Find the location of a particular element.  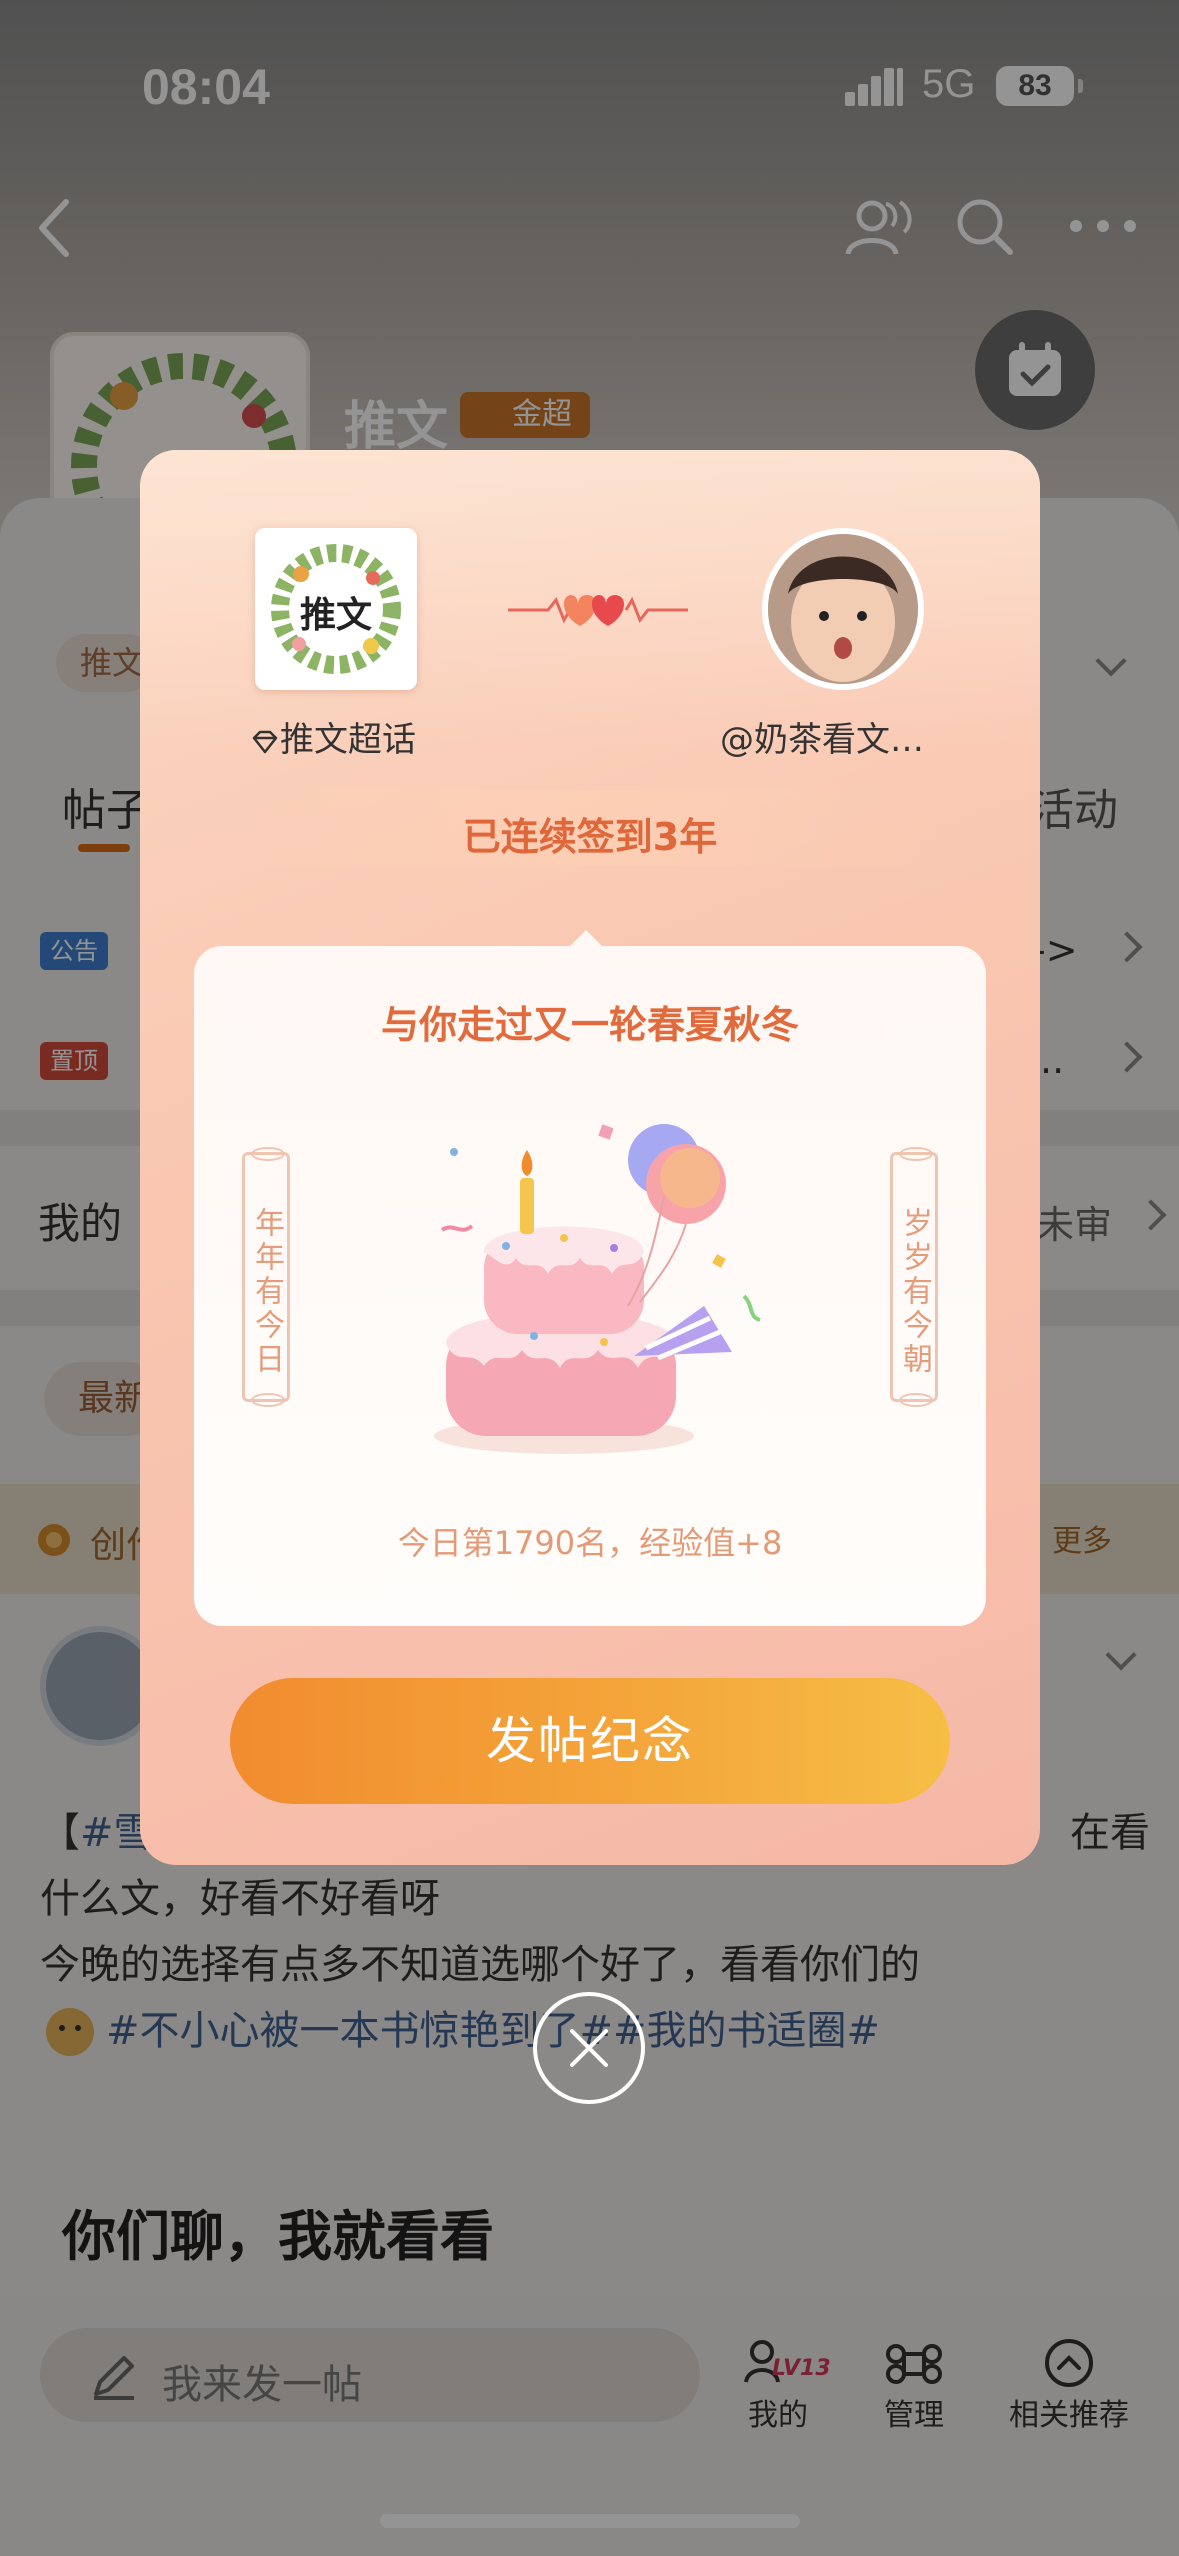

close-icon is located at coordinates (589, 2048).